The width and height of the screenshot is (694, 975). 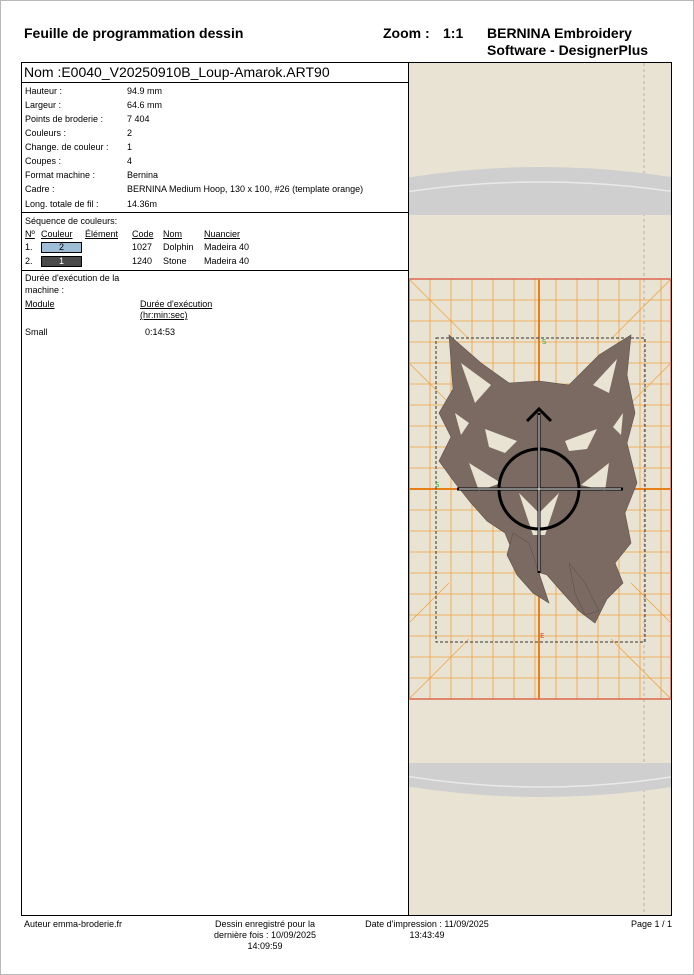 What do you see at coordinates (130, 147) in the screenshot?
I see `property-value: 1` at bounding box center [130, 147].